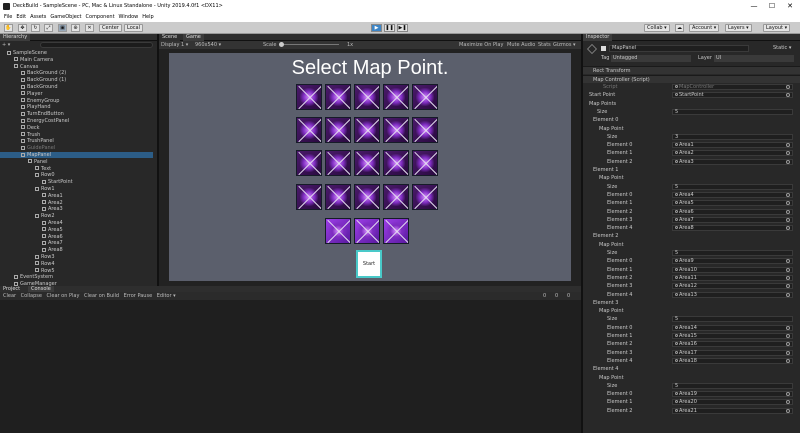  I want to click on area-reference-field: Area15, so click(732, 336).